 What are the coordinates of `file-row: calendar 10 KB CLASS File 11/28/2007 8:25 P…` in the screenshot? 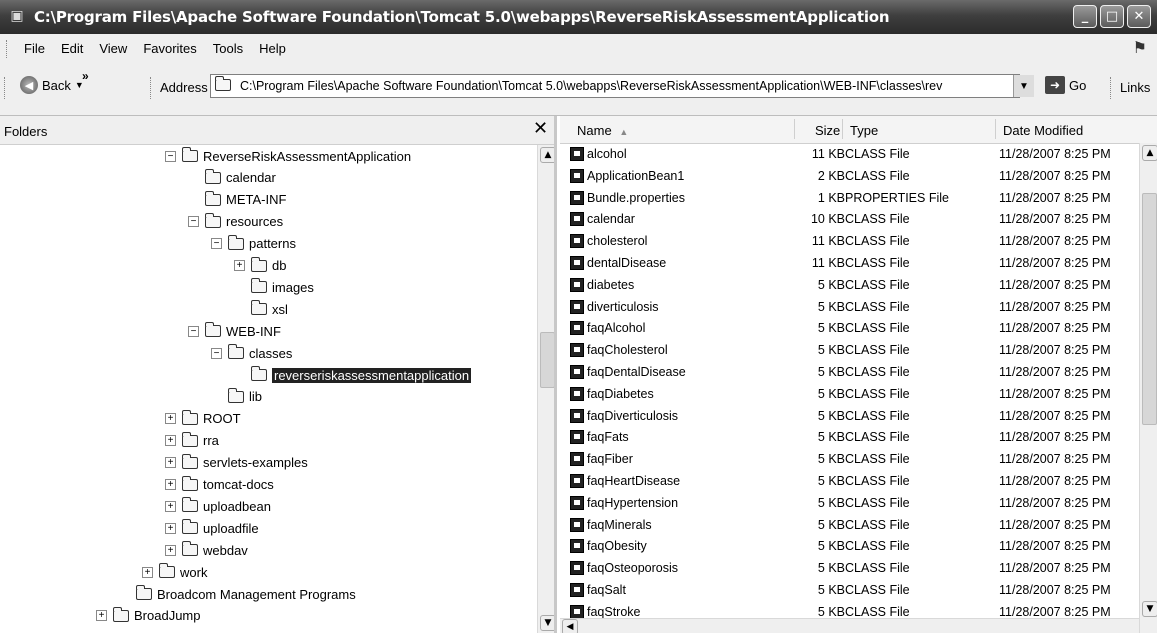 It's located at (850, 220).